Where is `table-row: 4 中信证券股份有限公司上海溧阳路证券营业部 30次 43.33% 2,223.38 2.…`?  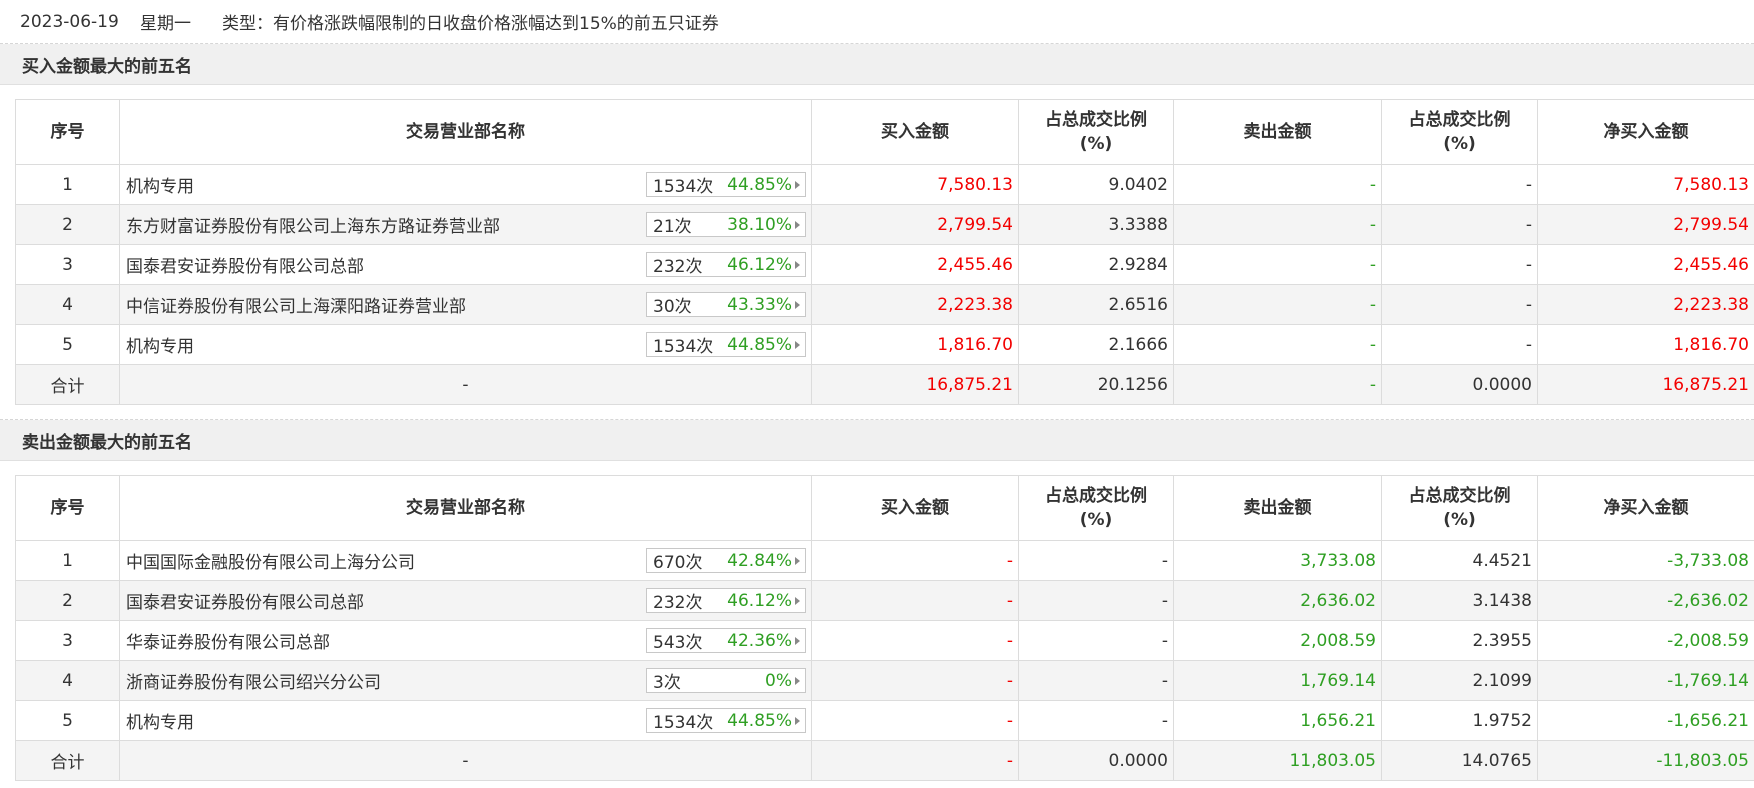
table-row: 4 中信证券股份有限公司上海溧阳路证券营业部 30次 43.33% 2,223.38 2.… is located at coordinates (884, 304).